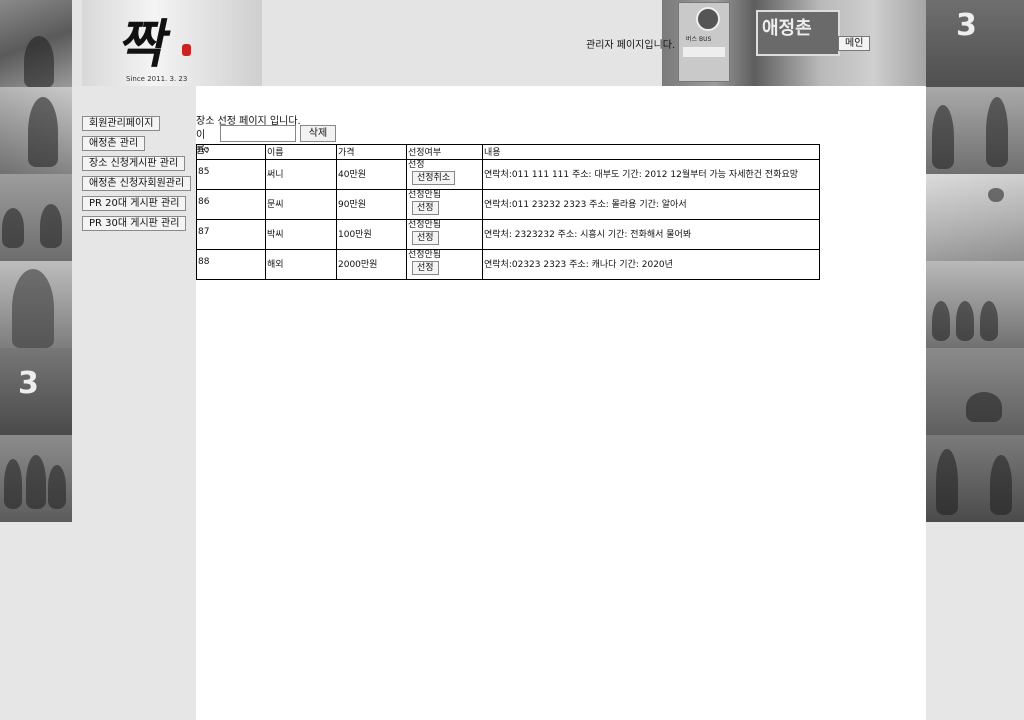 This screenshot has width=1024, height=720. Describe the element at coordinates (145, 44) in the screenshot. I see `logo-glyph: 짝` at that location.